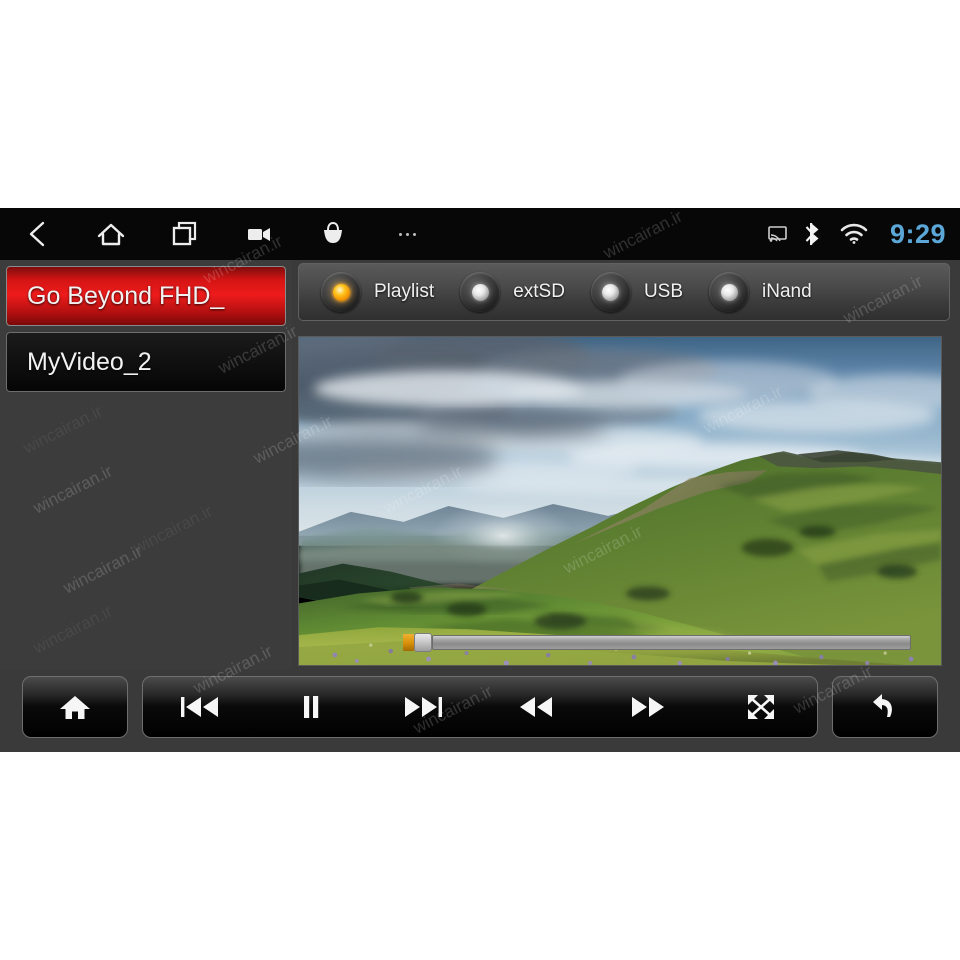  Describe the element at coordinates (512, 292) in the screenshot. I see `source-option-extsd: extSD` at that location.